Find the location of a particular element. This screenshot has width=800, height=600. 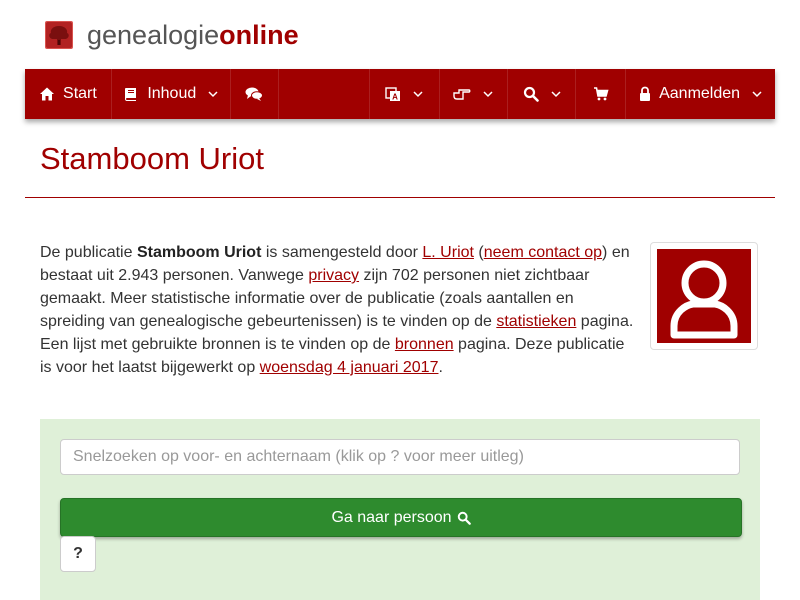

last-updated-link: woensdag 4 januari 2017 is located at coordinates (349, 367).